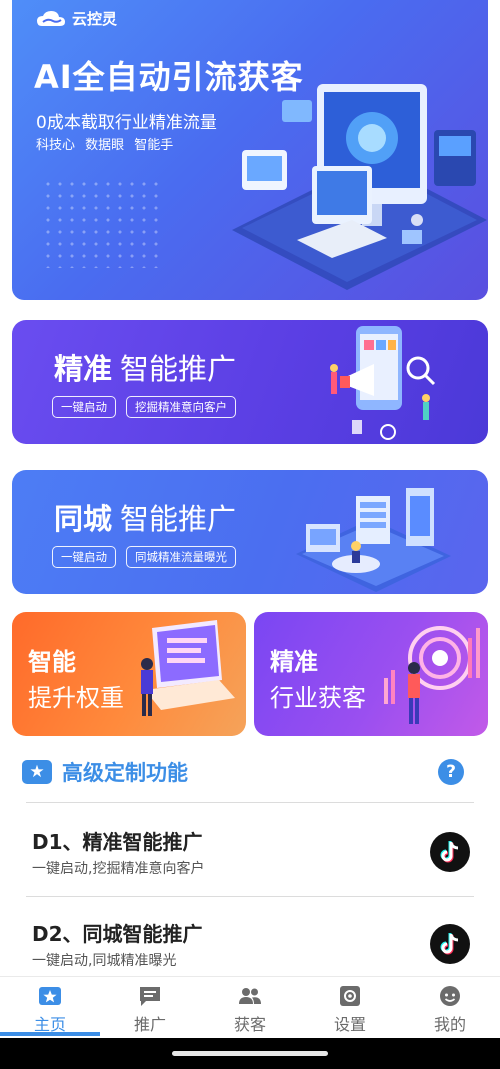 The width and height of the screenshot is (500, 1069). I want to click on tab-mine: 我的, so click(450, 1007).